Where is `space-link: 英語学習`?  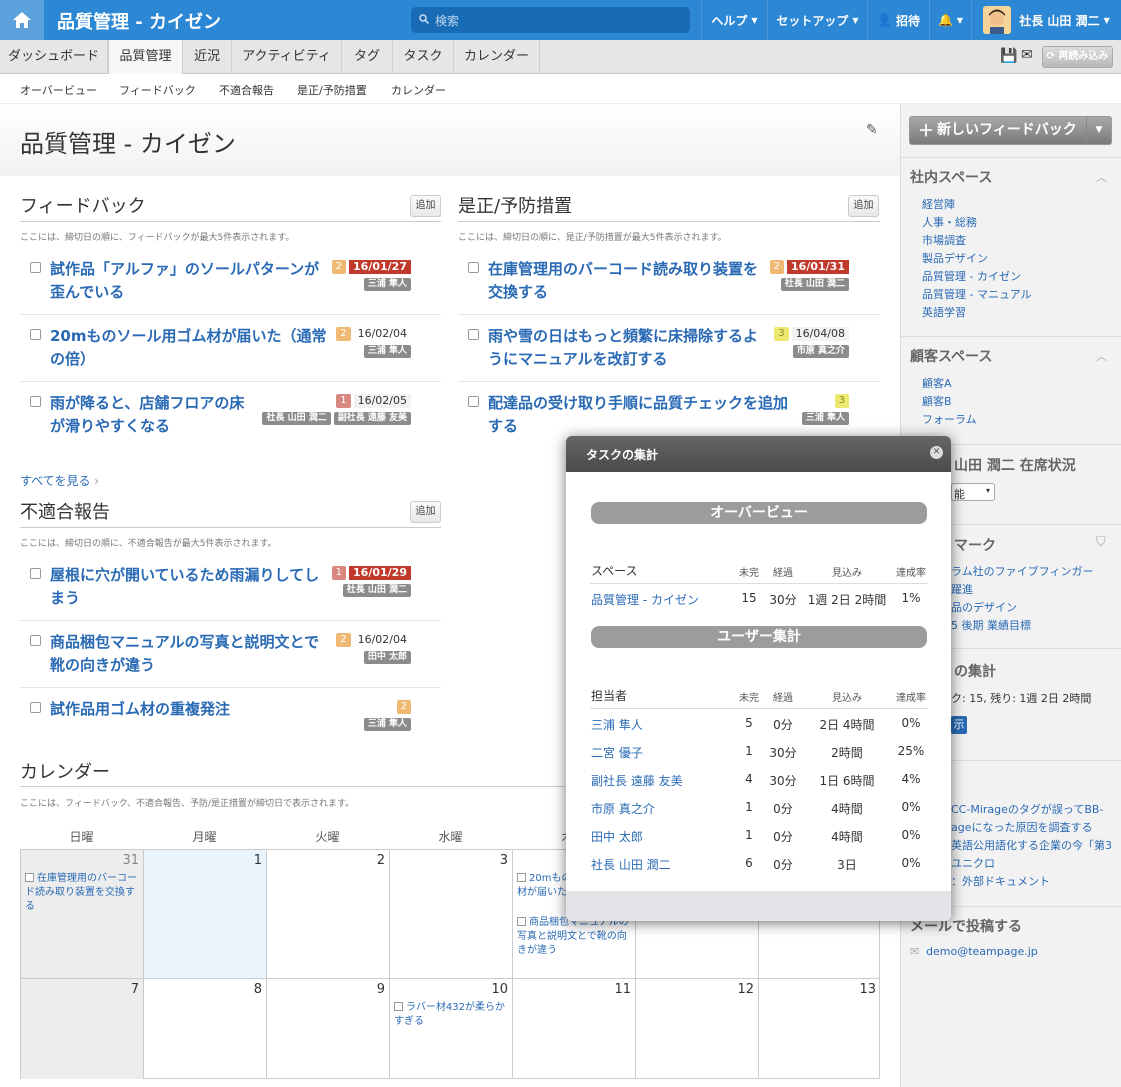 space-link: 英語学習 is located at coordinates (944, 312).